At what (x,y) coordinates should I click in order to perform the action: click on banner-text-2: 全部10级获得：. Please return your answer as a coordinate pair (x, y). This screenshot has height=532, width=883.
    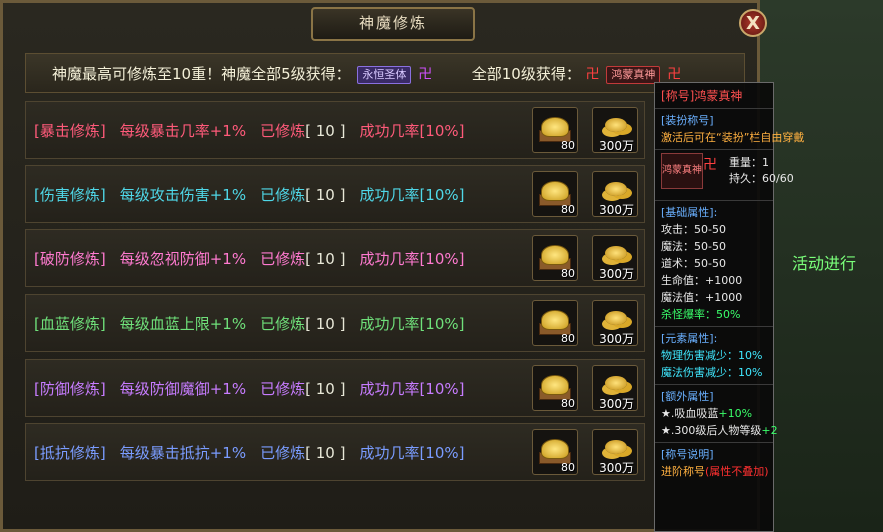
    Looking at the image, I should click on (526, 74).